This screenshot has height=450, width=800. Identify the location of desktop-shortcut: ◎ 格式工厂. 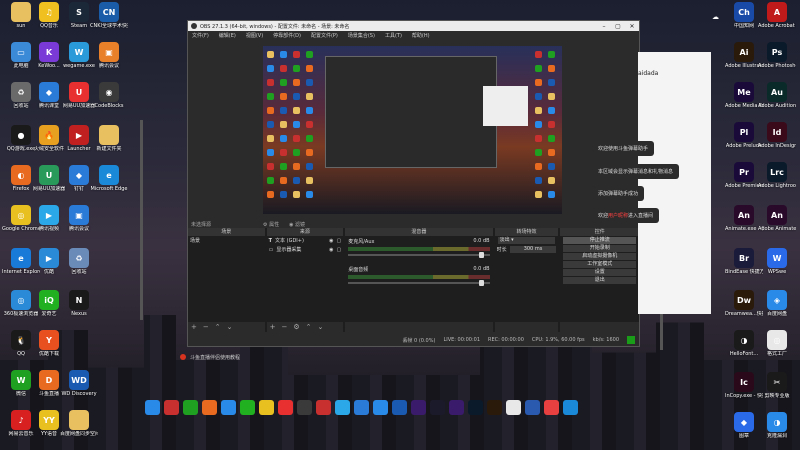
(777, 343).